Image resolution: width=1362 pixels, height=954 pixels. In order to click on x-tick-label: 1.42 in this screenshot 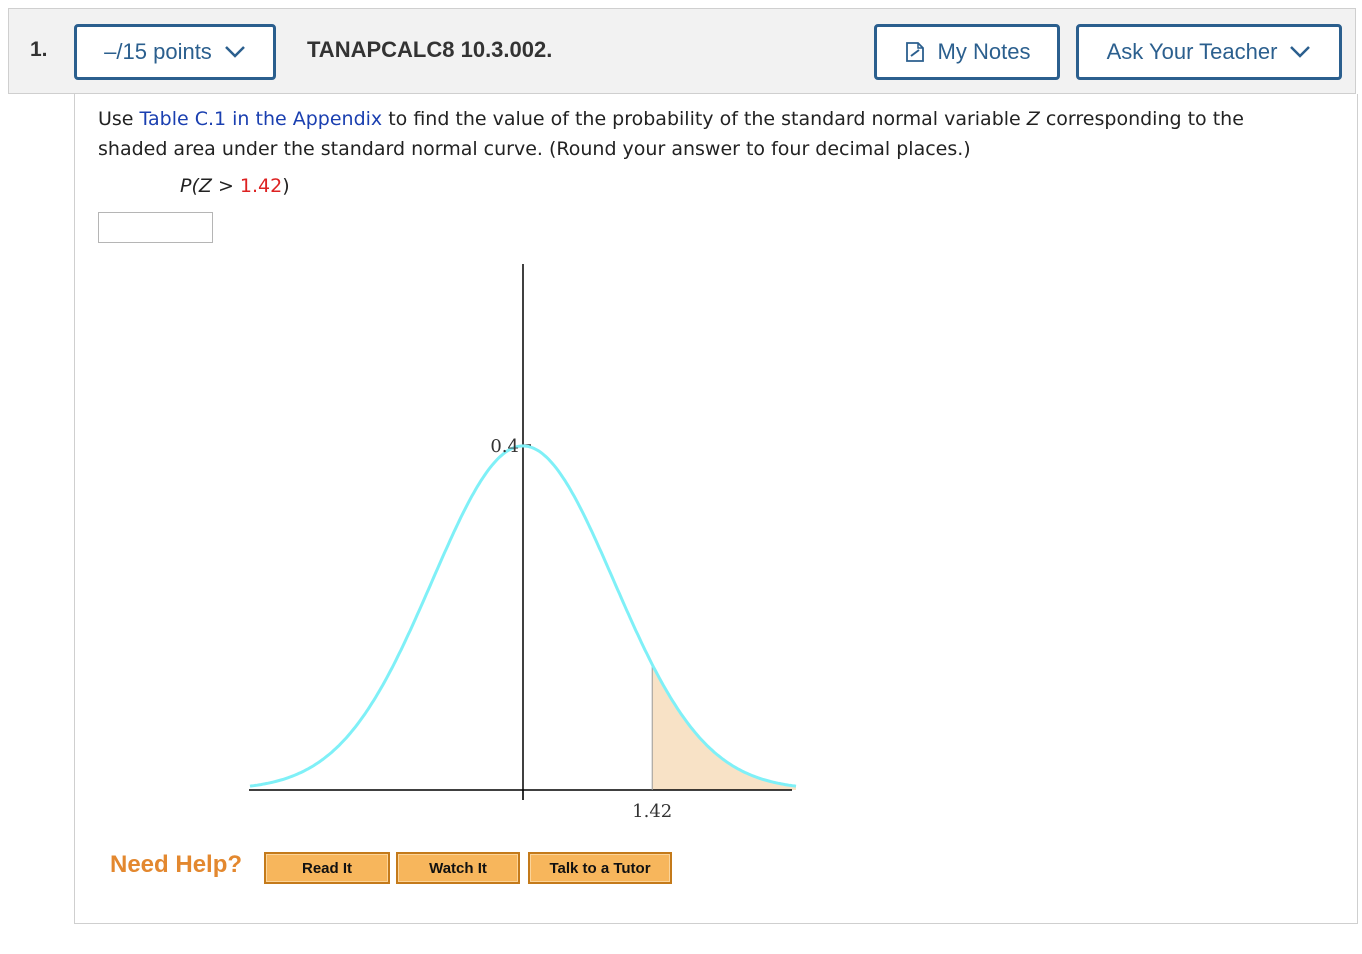, I will do `click(652, 811)`.